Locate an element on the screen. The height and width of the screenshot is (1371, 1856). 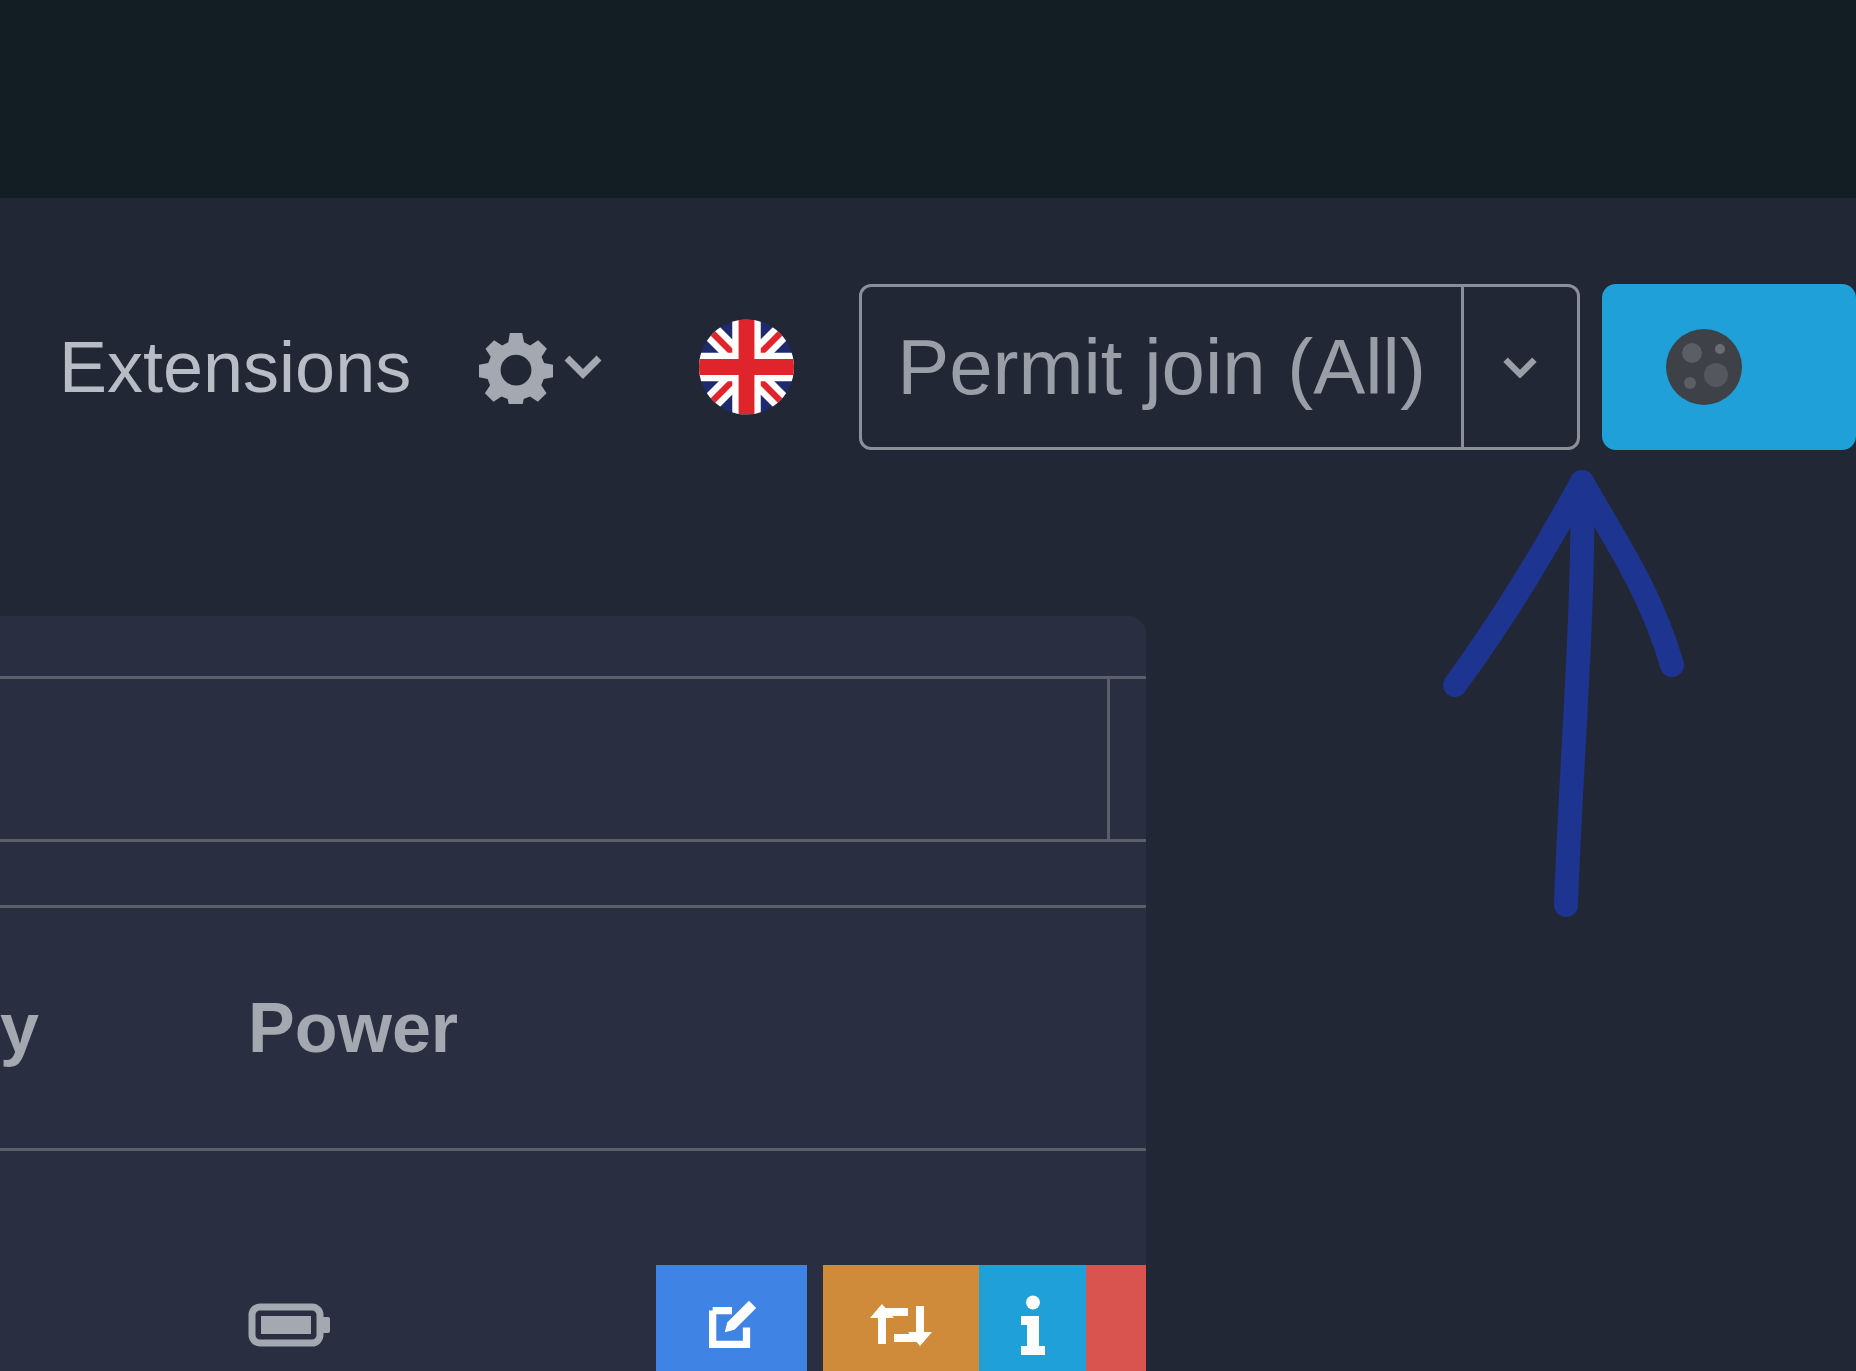
column-header: y is located at coordinates (124, 1028).